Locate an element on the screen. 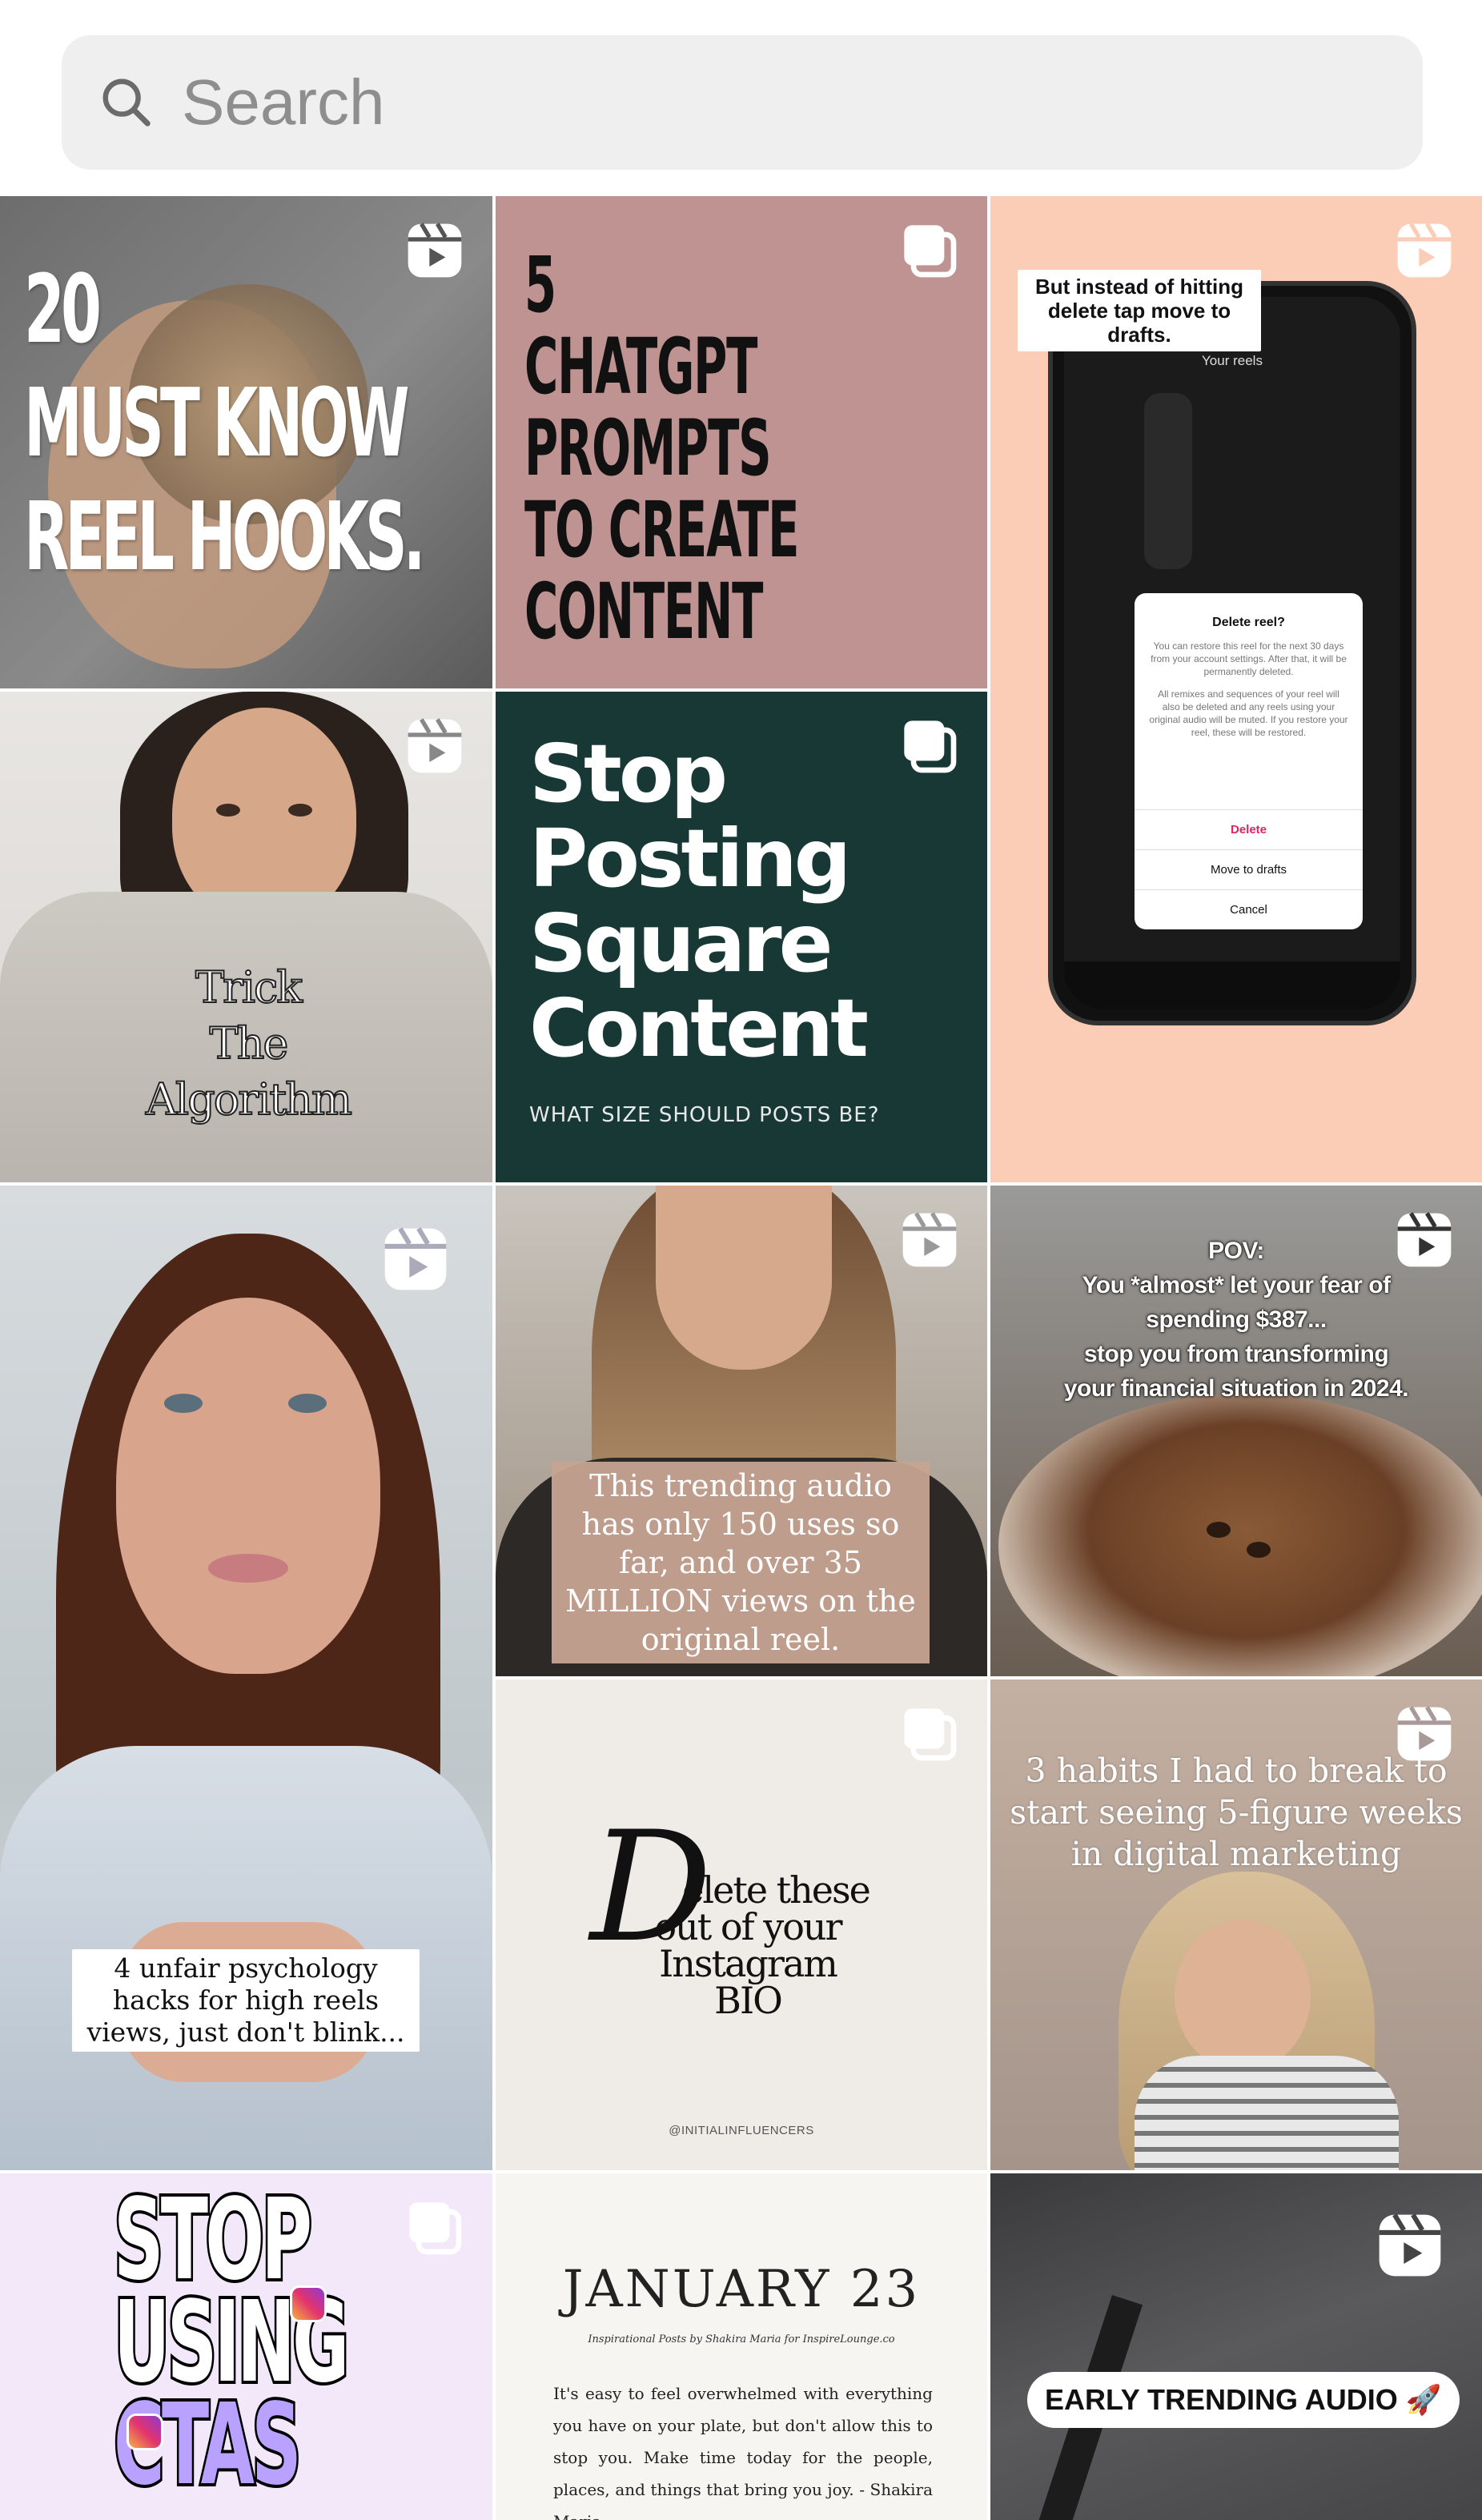  search-header is located at coordinates (741, 98).